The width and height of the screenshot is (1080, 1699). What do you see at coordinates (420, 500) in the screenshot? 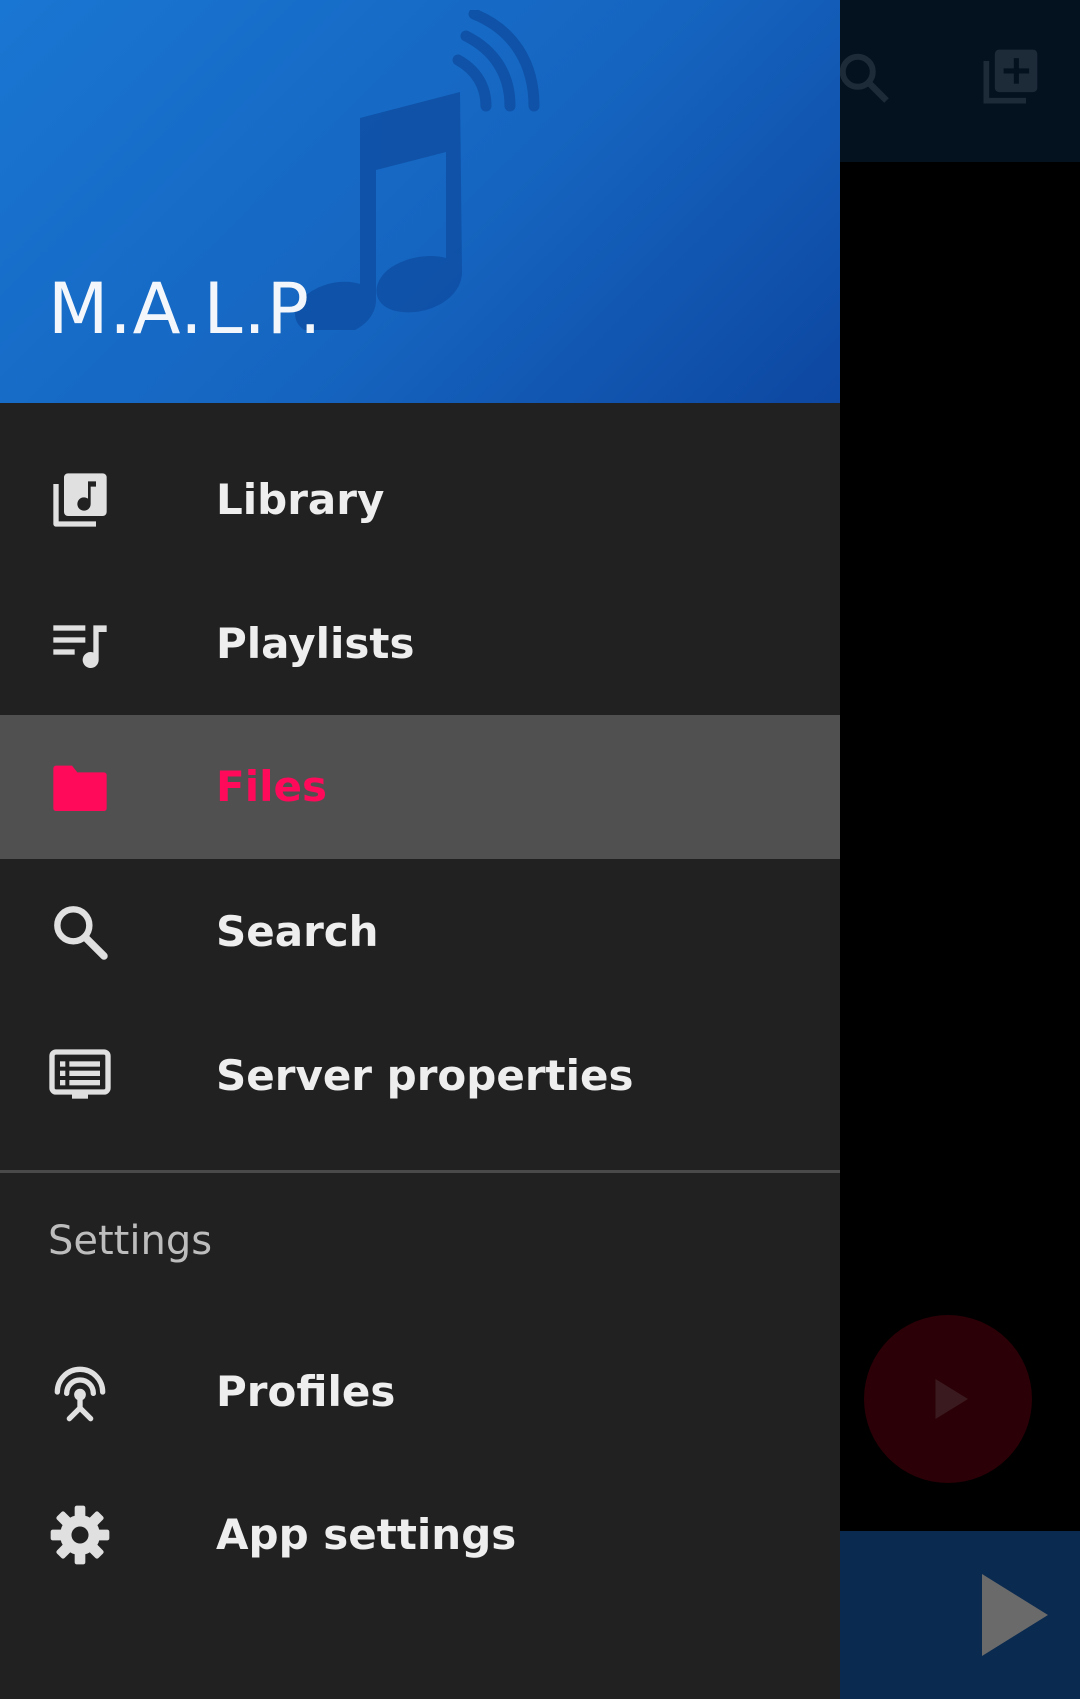
I see `nav-item-library: Library` at bounding box center [420, 500].